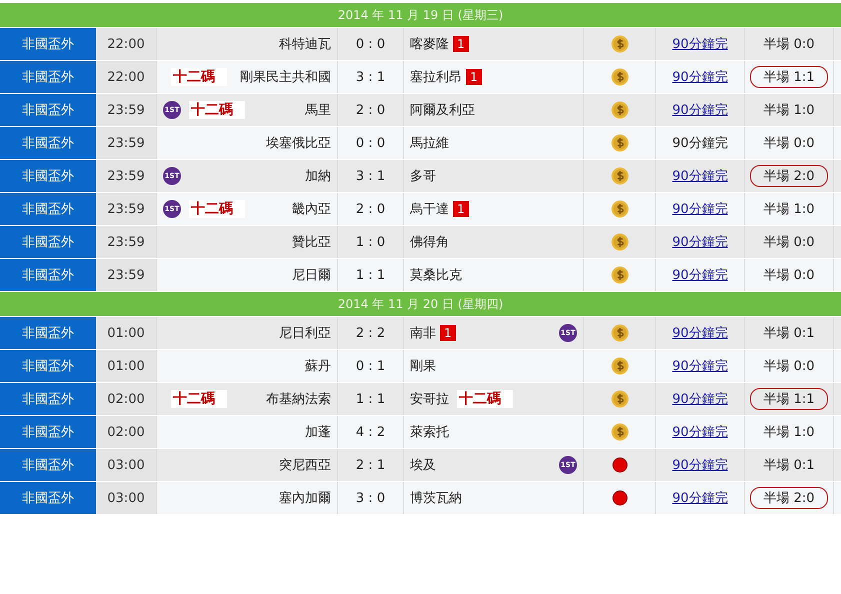 This screenshot has height=594, width=841. I want to click on home-team: 突尼西亞, so click(305, 465).